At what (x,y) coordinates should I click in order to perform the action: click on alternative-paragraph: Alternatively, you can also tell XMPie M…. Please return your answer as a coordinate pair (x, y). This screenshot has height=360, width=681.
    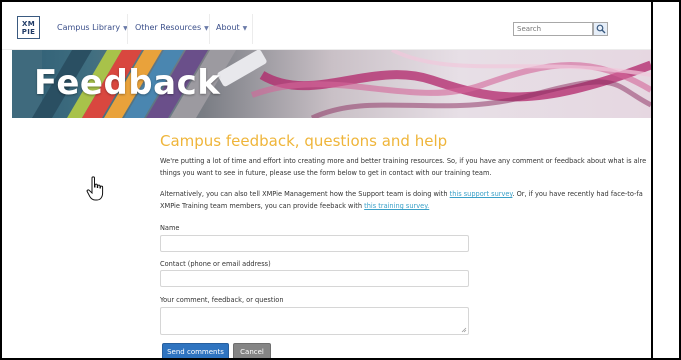
    Looking at the image, I should click on (401, 200).